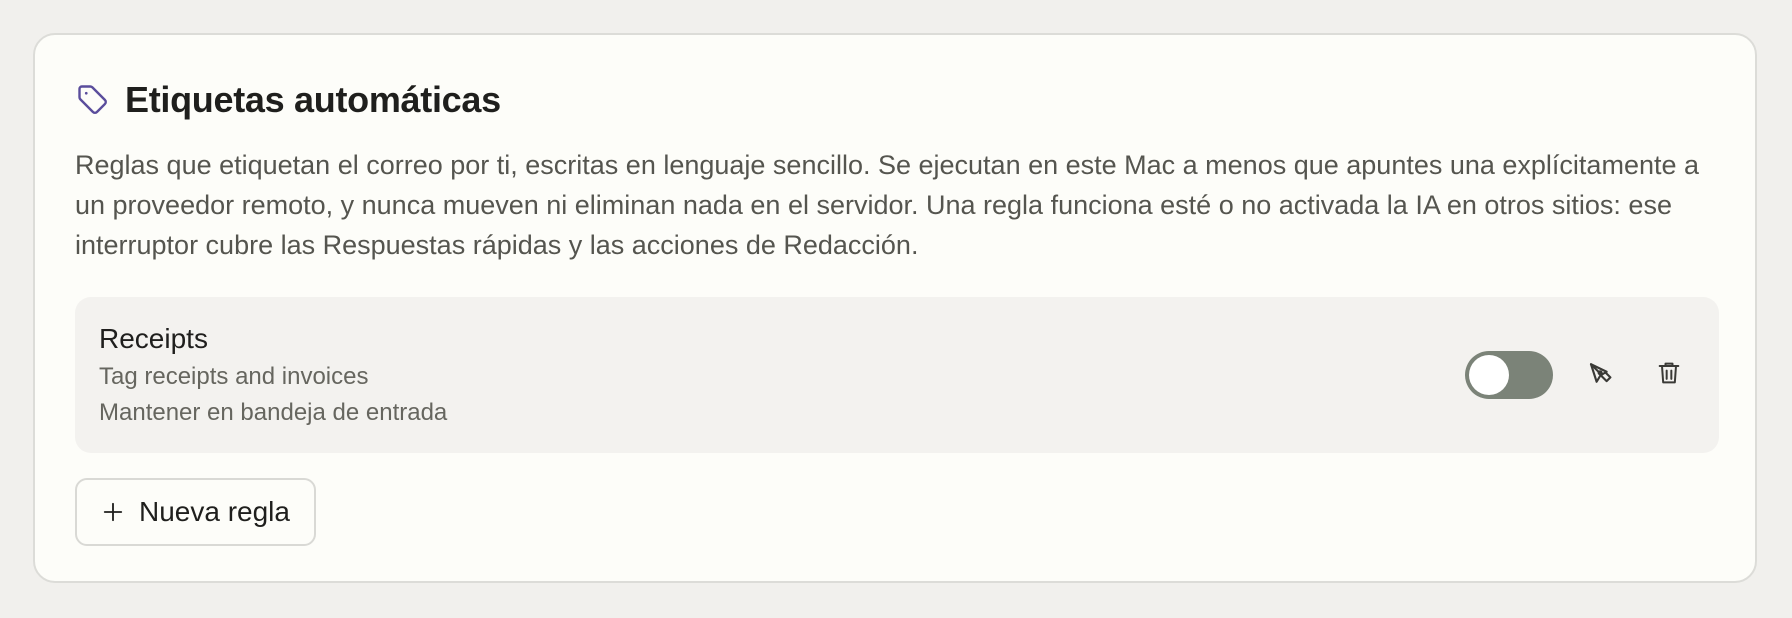 The width and height of the screenshot is (1792, 618). Describe the element at coordinates (234, 376) in the screenshot. I see `rule-description: Tag receipts and invoices` at that location.